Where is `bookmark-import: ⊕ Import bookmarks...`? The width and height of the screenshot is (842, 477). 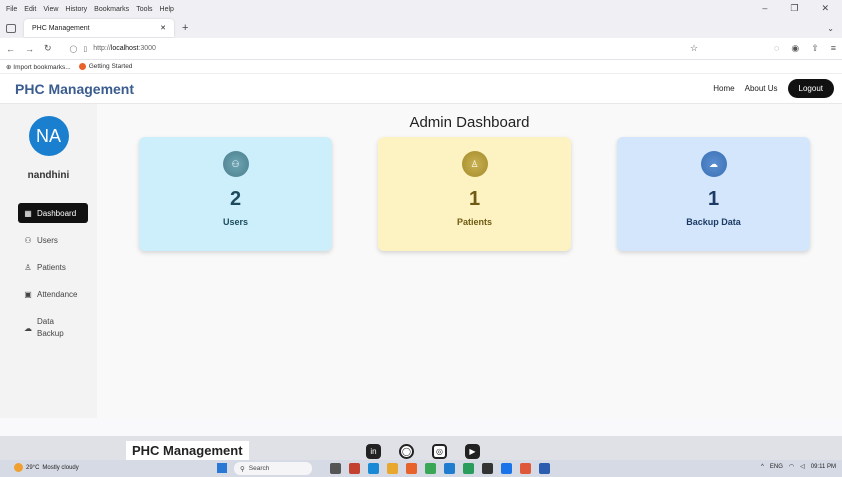 bookmark-import: ⊕ Import bookmarks... is located at coordinates (38, 67).